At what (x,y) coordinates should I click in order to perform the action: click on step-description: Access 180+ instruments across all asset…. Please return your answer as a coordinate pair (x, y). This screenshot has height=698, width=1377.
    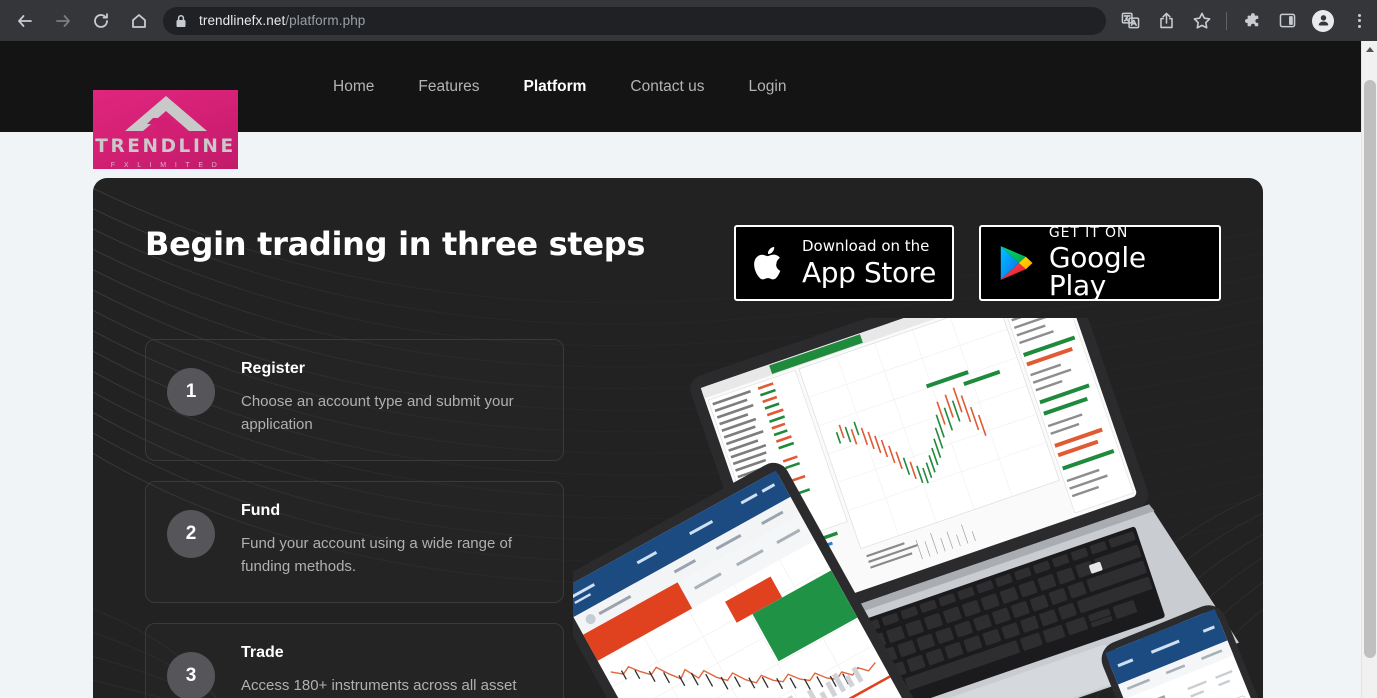
    Looking at the image, I should click on (379, 685).